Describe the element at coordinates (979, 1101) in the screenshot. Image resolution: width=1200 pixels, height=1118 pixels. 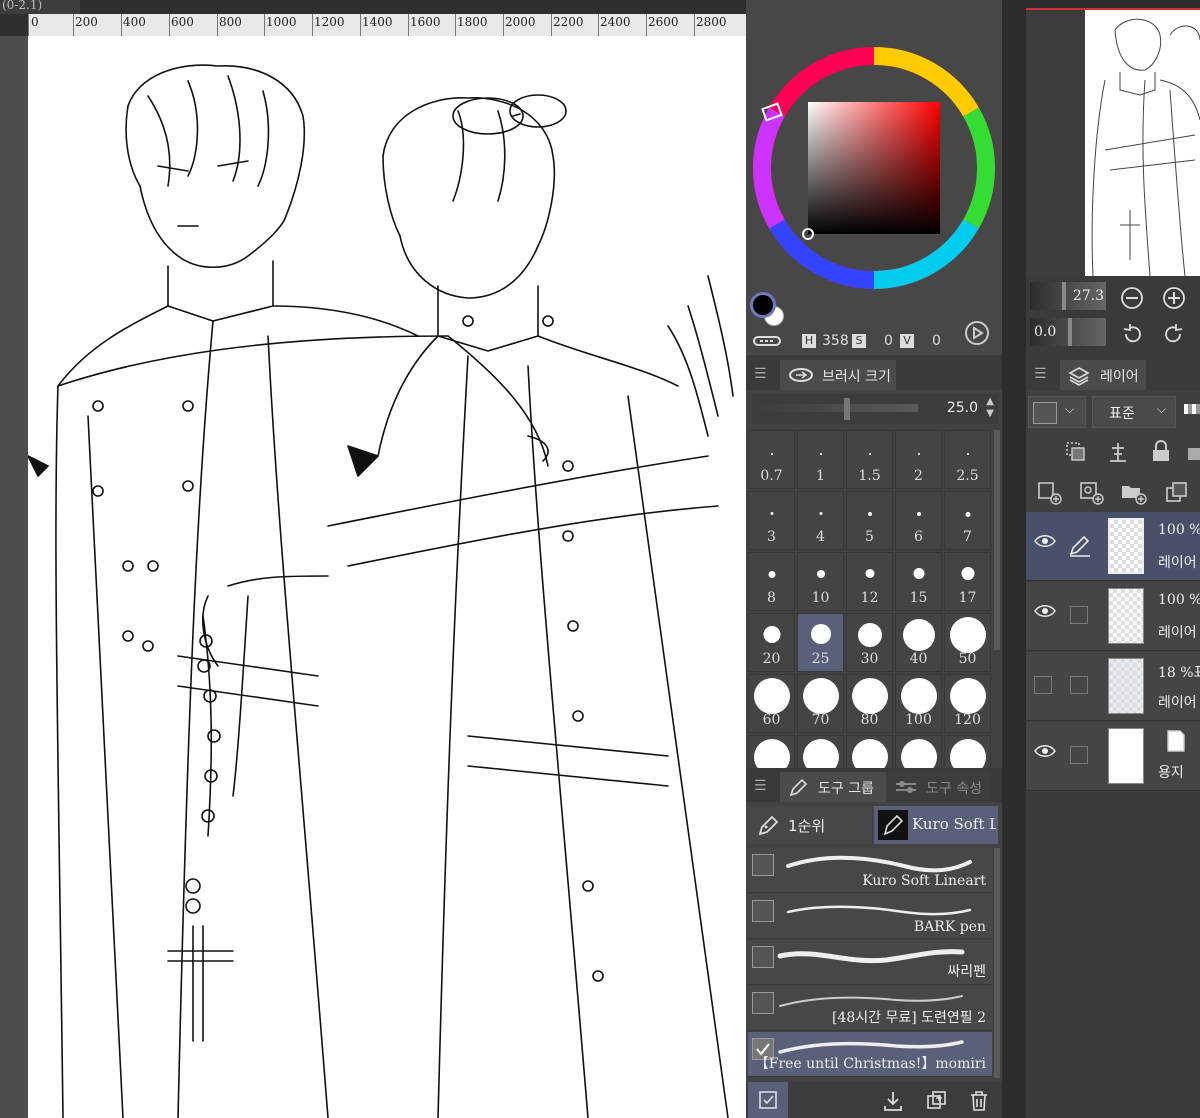
I see `trash-icon` at that location.